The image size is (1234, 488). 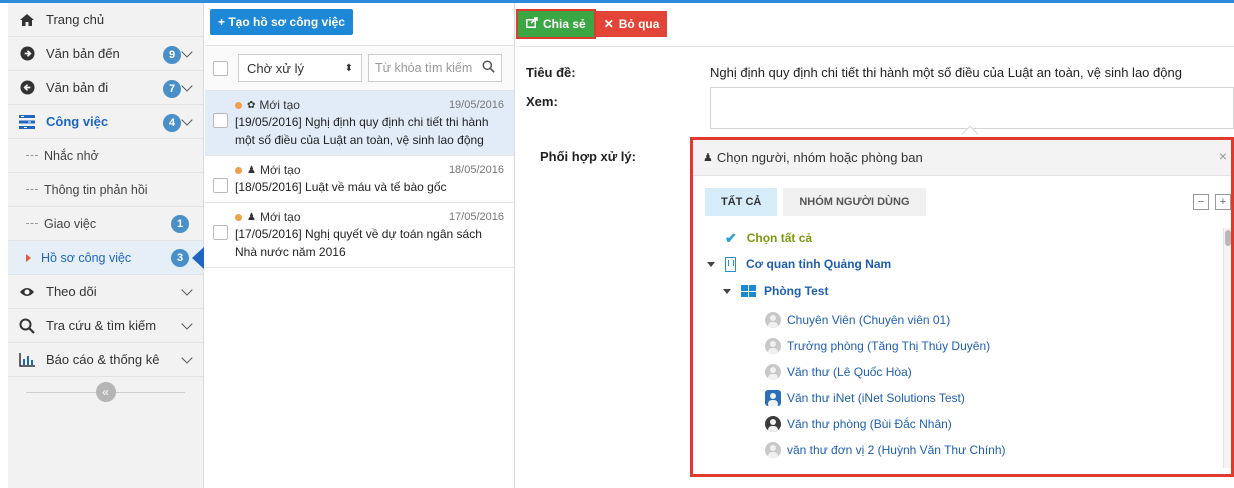 What do you see at coordinates (71, 155) in the screenshot?
I see `sidebar-subitem-label: Nhắc nhở` at bounding box center [71, 155].